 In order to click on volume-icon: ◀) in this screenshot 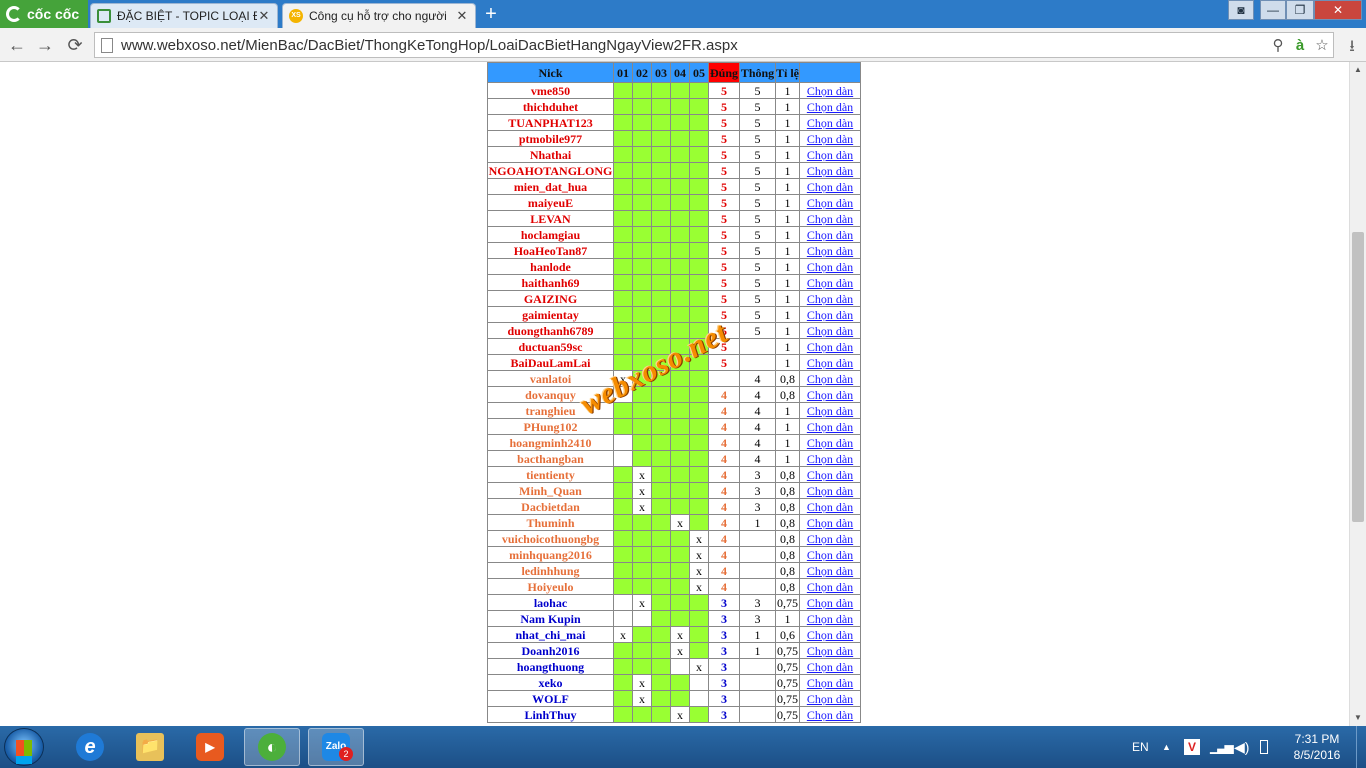, I will do `click(1241, 747)`.